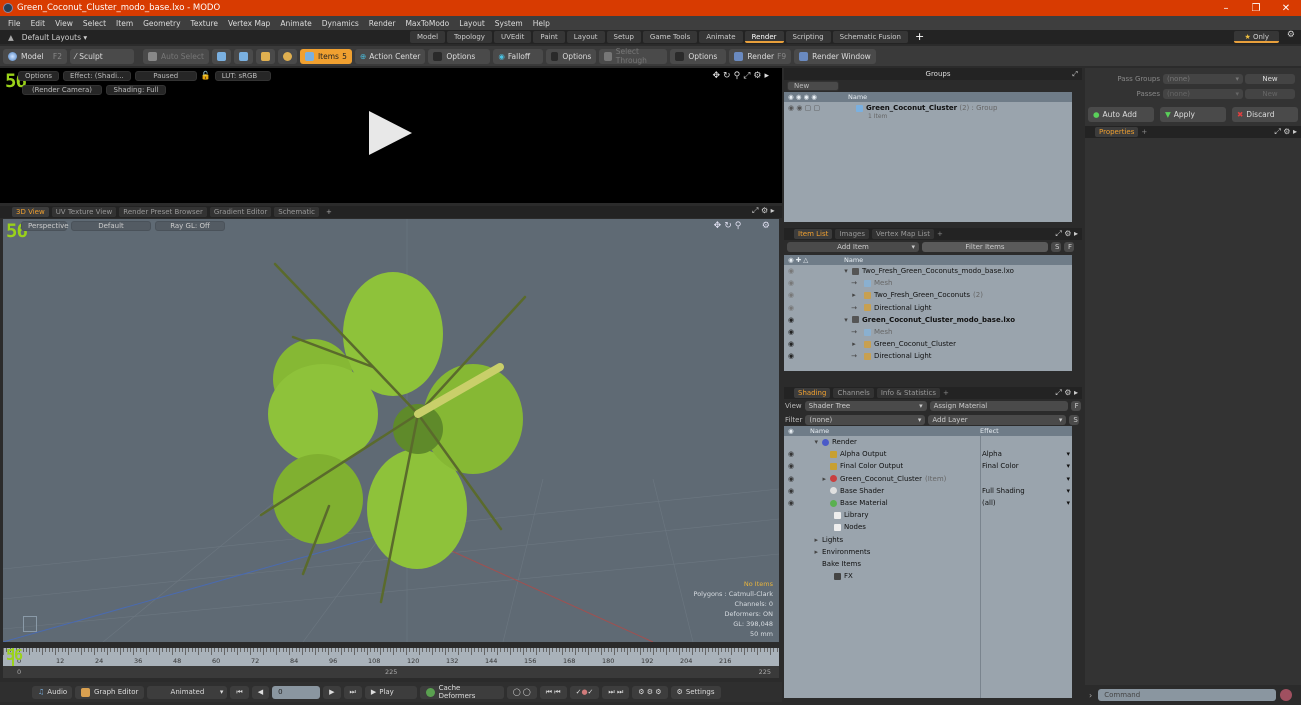 This screenshot has height=705, width=1301. Describe the element at coordinates (812, 393) in the screenshot. I see `tab-shading: Shading` at that location.